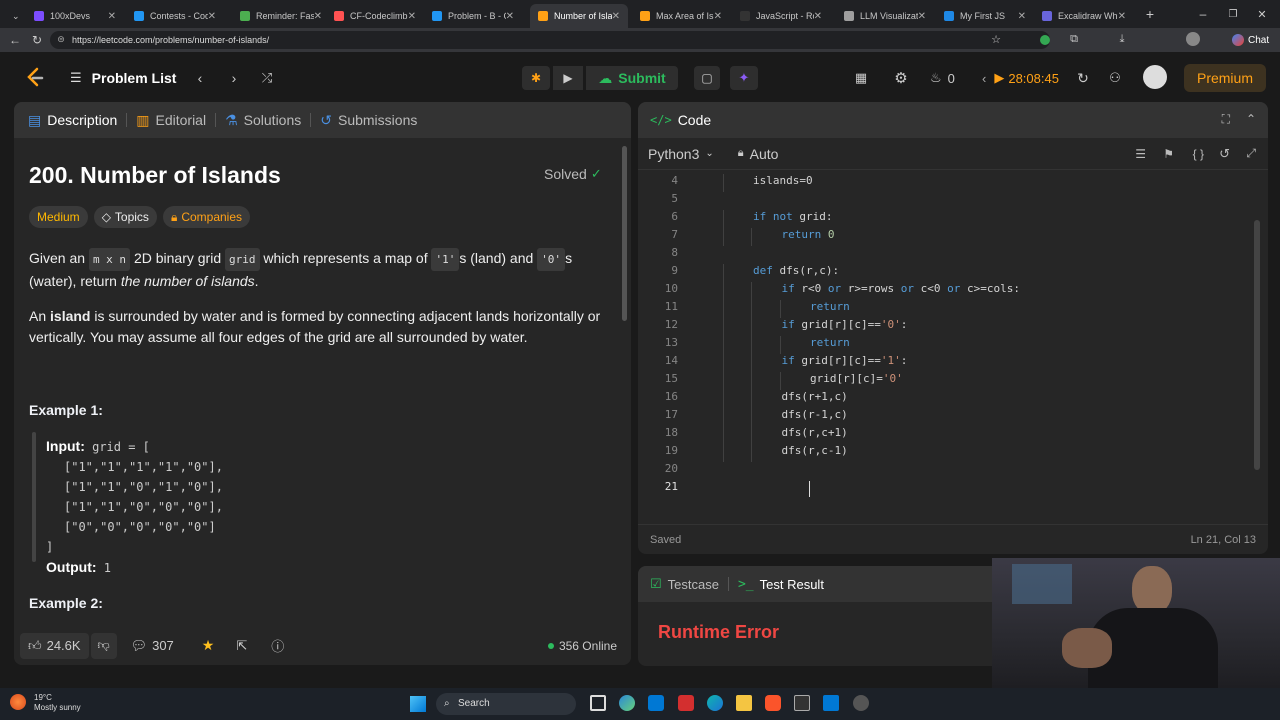 The width and height of the screenshot is (1280, 720). Describe the element at coordinates (15, 40) in the screenshot. I see `back-icon: ←` at that location.